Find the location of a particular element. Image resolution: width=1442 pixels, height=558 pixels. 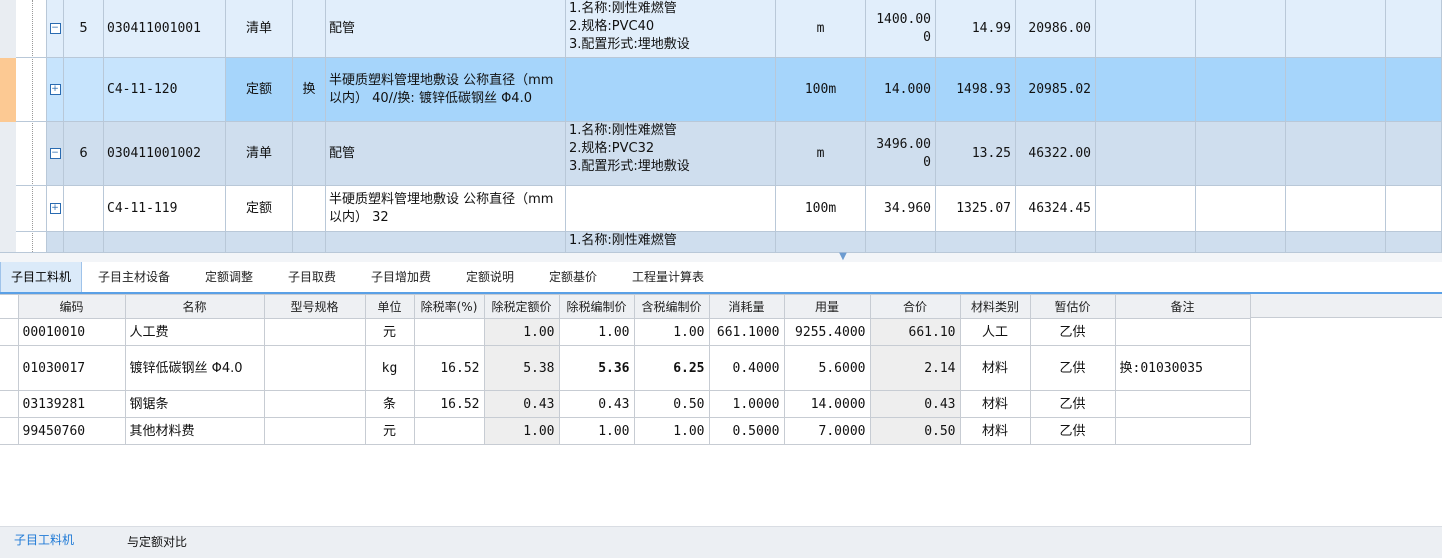

cell-consumption: 1.0000 is located at coordinates (746, 404).